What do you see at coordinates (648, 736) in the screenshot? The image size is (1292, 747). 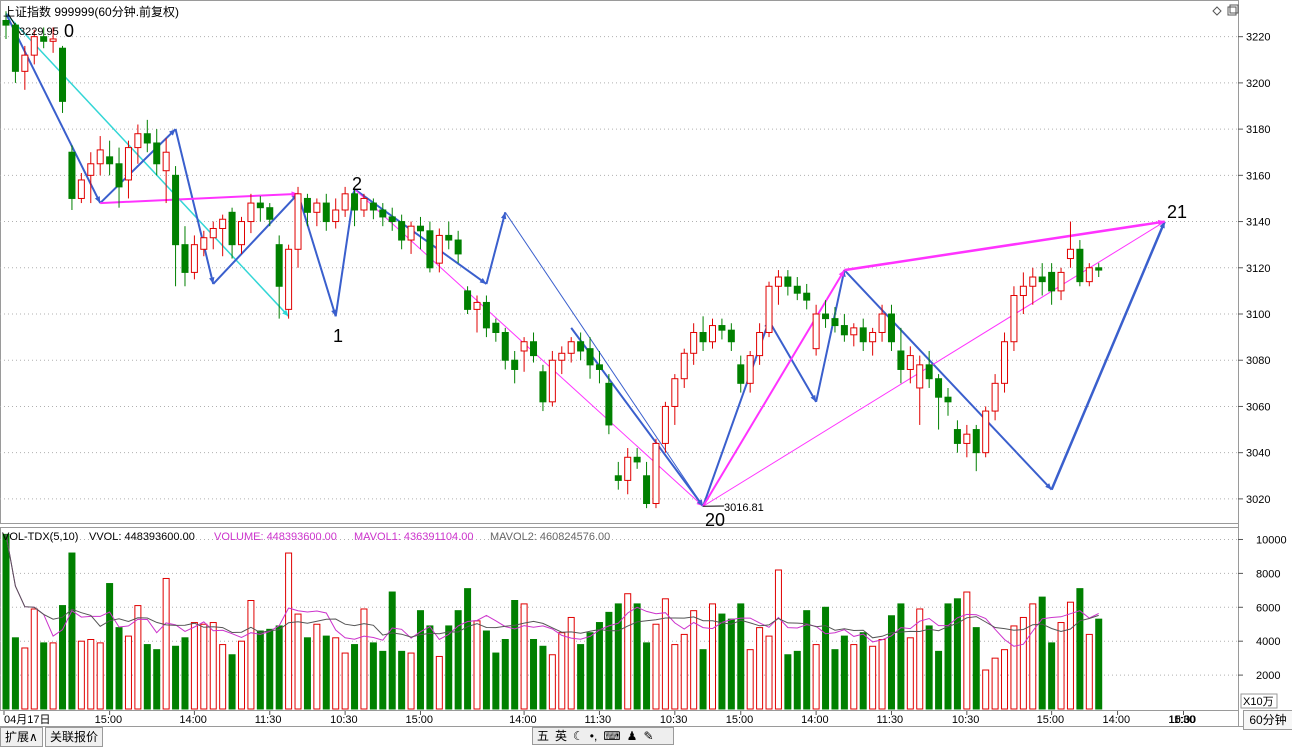 I see `ime-settings-icon: ✎` at bounding box center [648, 736].